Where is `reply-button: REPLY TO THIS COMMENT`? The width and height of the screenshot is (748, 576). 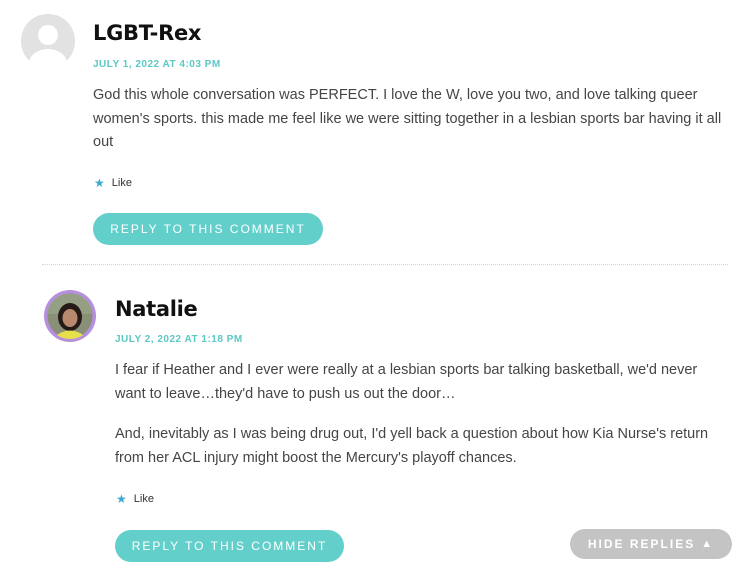 reply-button: REPLY TO THIS COMMENT is located at coordinates (229, 546).